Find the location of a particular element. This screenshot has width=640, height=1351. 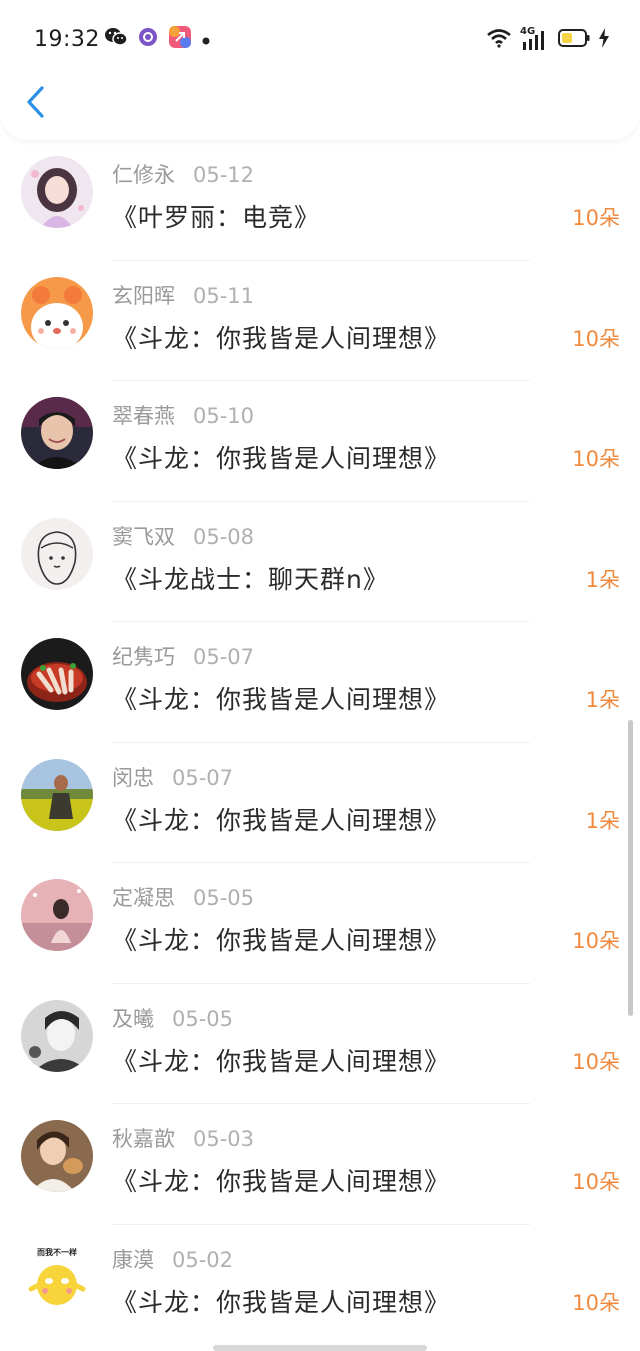

sender-meta: 窦飞双 05-08 is located at coordinates (183, 536).